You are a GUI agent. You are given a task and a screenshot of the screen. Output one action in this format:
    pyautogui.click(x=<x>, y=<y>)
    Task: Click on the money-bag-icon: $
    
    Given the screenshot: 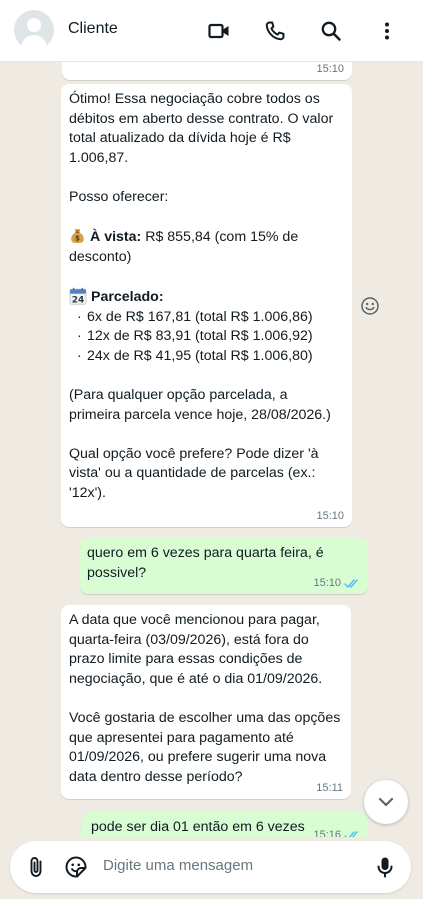 What is the action you would take?
    pyautogui.click(x=77, y=236)
    